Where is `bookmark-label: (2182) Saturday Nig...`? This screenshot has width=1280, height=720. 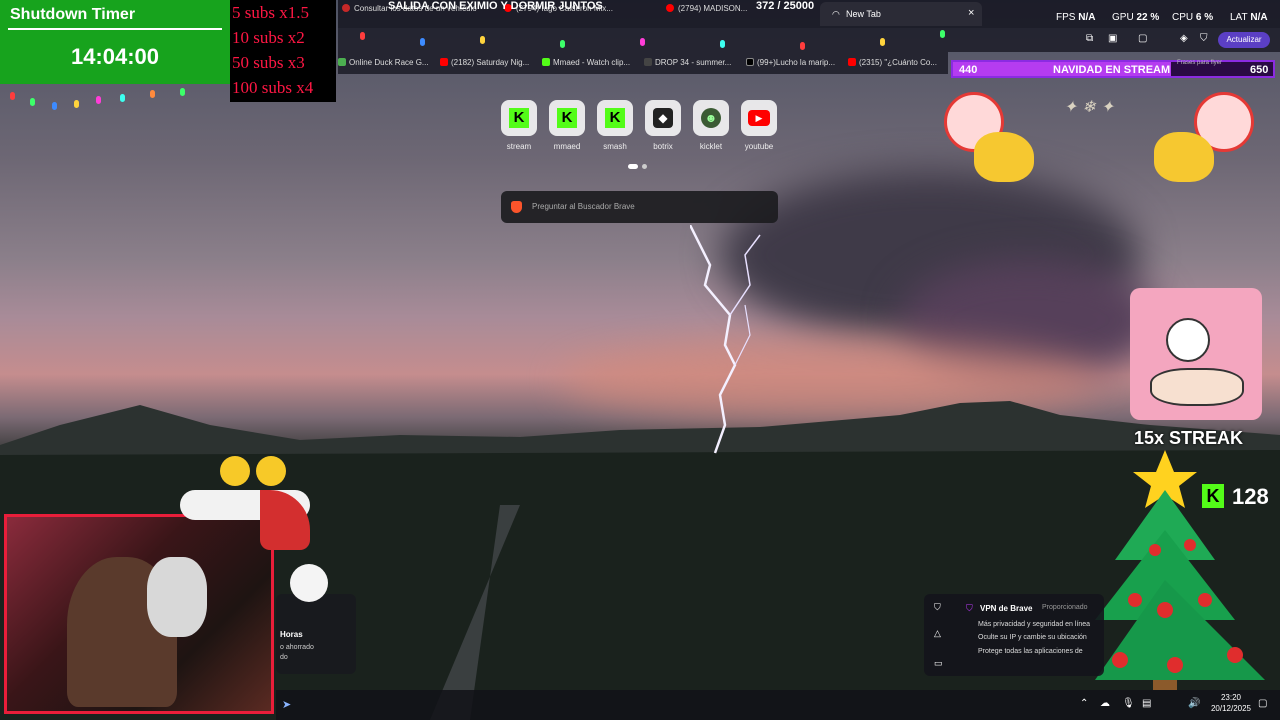 bookmark-label: (2182) Saturday Nig... is located at coordinates (490, 62).